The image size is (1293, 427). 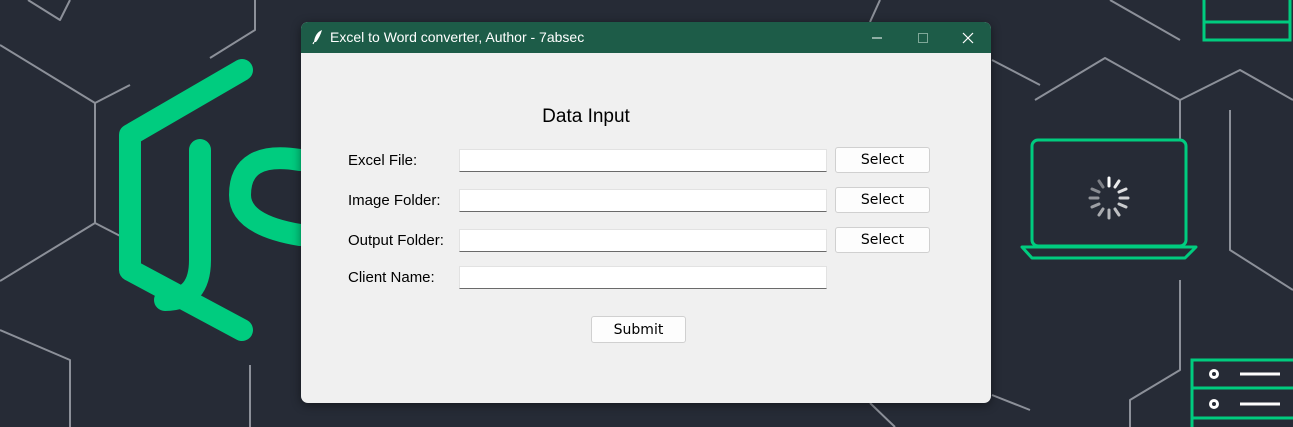 What do you see at coordinates (882, 200) in the screenshot?
I see `image-folder-select-button: Select` at bounding box center [882, 200].